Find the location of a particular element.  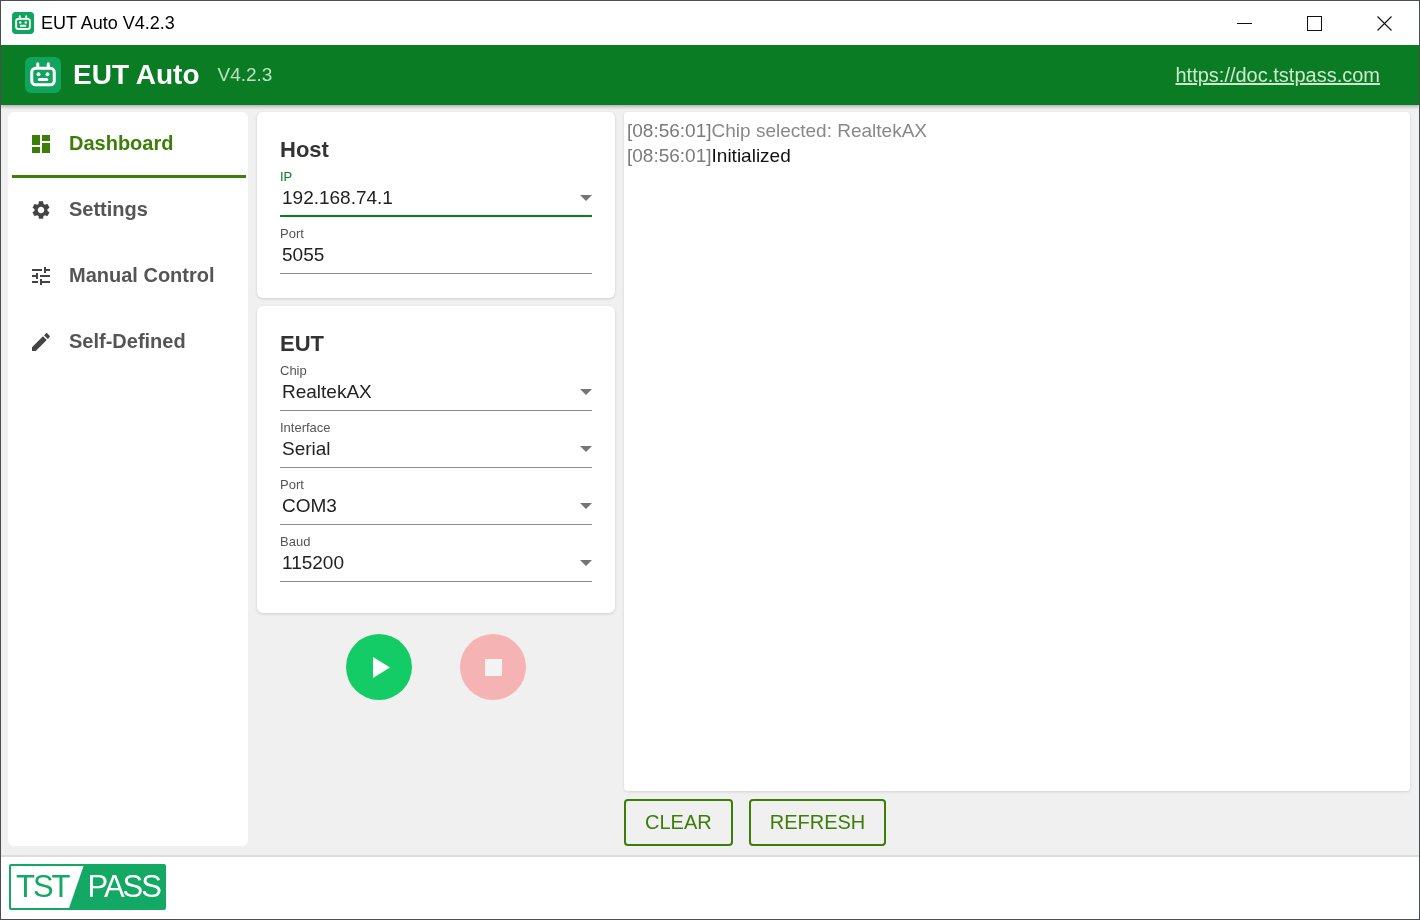

maximize-icon is located at coordinates (1314, 23).